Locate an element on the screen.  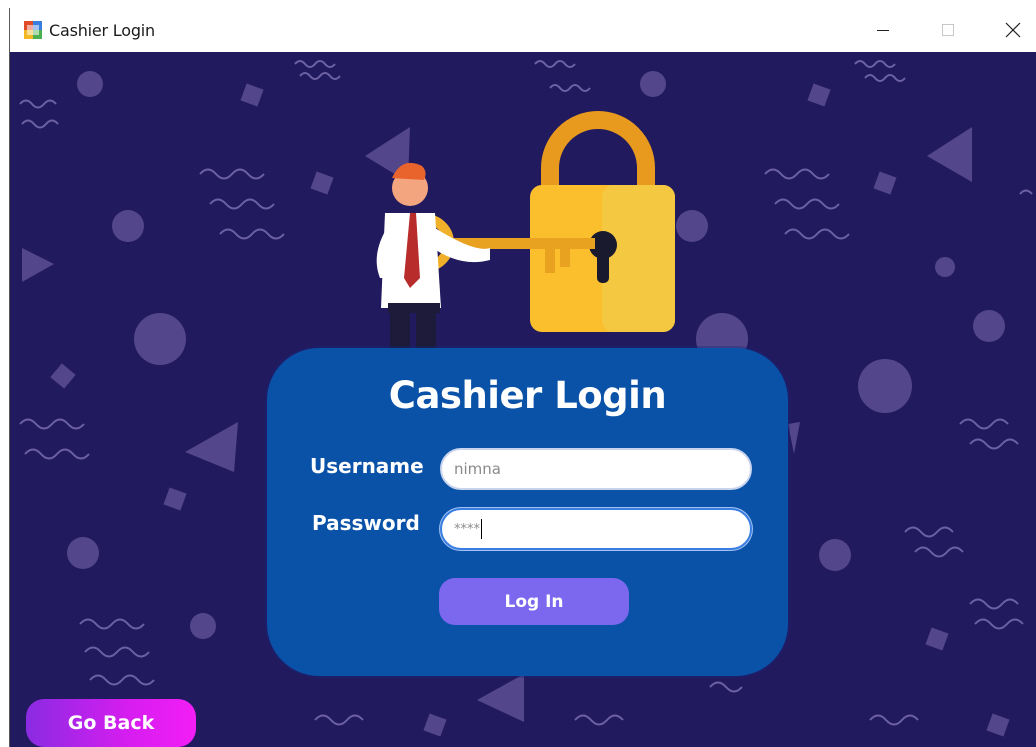
padlock-illustration is located at coordinates (525, 232).